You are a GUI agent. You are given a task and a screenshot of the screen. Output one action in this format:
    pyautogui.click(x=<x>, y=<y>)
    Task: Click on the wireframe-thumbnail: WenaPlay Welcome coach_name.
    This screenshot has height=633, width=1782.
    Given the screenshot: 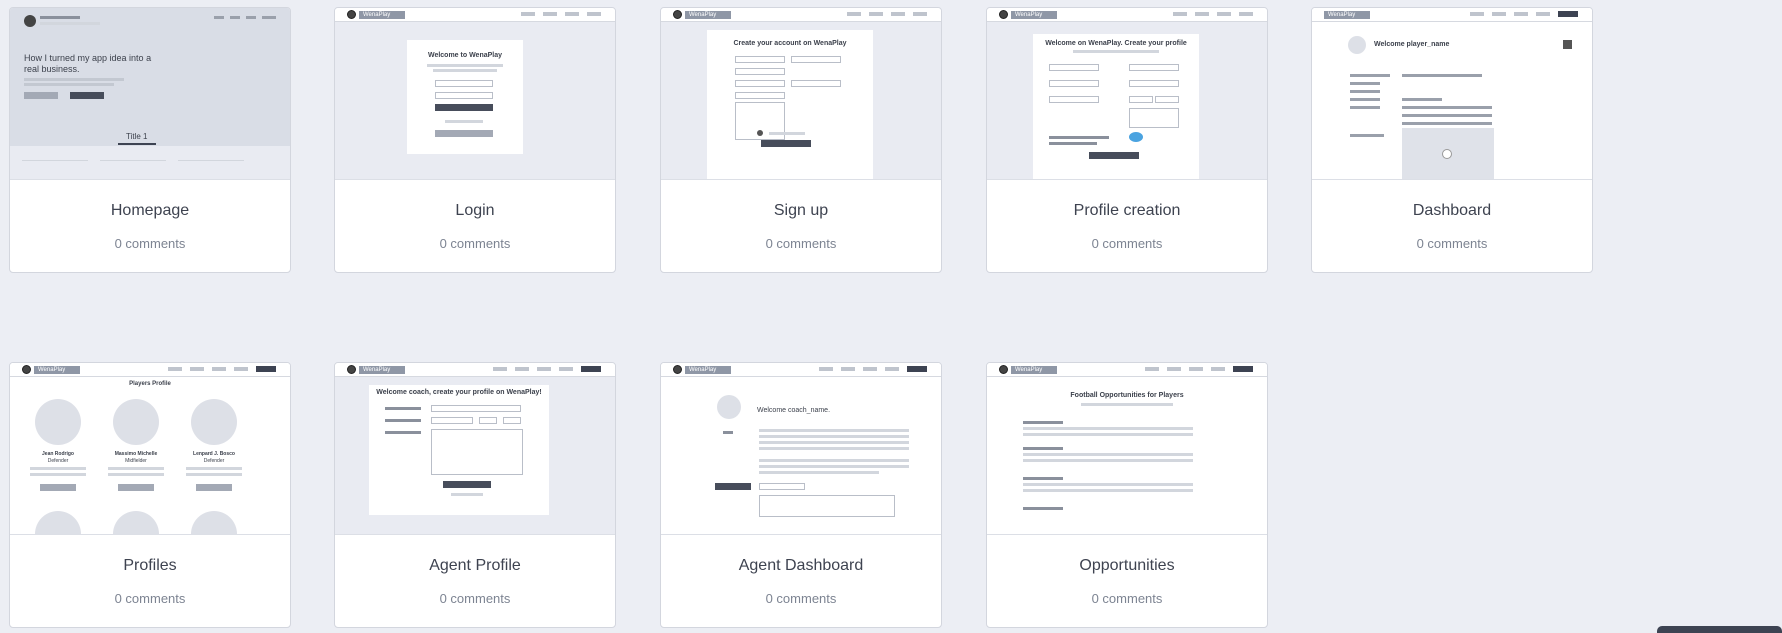 What is the action you would take?
    pyautogui.click(x=801, y=449)
    